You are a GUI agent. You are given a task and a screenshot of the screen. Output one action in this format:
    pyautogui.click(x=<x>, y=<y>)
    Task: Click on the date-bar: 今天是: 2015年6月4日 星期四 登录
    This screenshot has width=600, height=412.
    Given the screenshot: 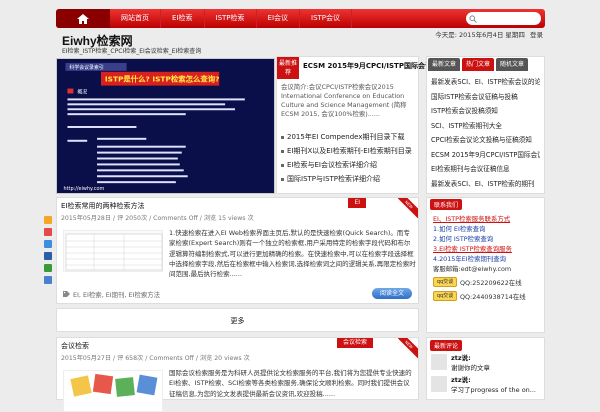 What is the action you would take?
    pyautogui.click(x=489, y=34)
    